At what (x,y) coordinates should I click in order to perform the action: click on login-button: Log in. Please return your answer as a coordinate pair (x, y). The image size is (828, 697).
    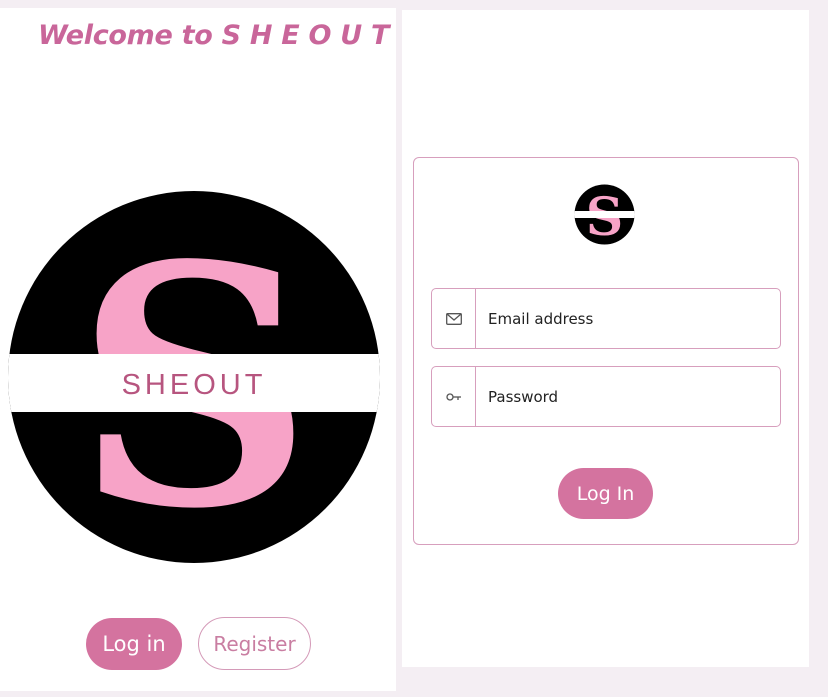
    Looking at the image, I should click on (134, 644).